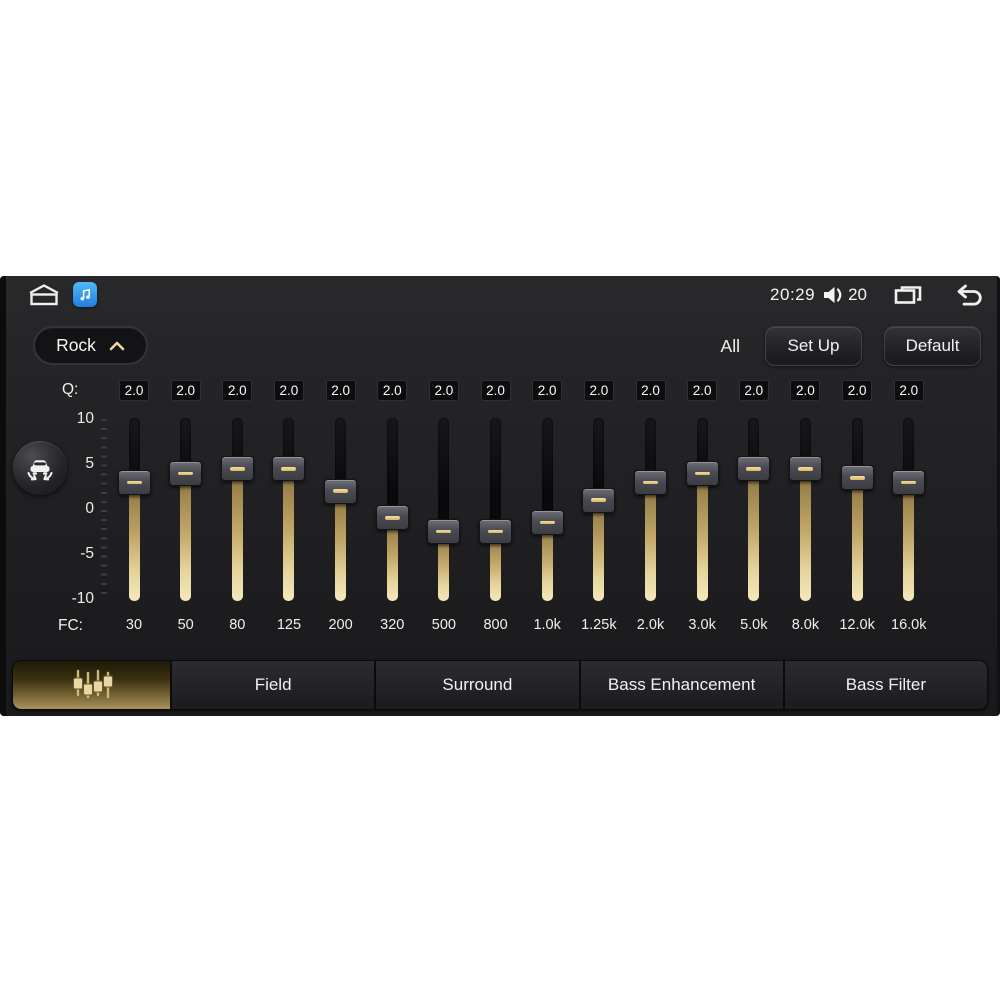 Image resolution: width=1000 pixels, height=1000 pixels. I want to click on band-frequency-label: 500, so click(443, 625).